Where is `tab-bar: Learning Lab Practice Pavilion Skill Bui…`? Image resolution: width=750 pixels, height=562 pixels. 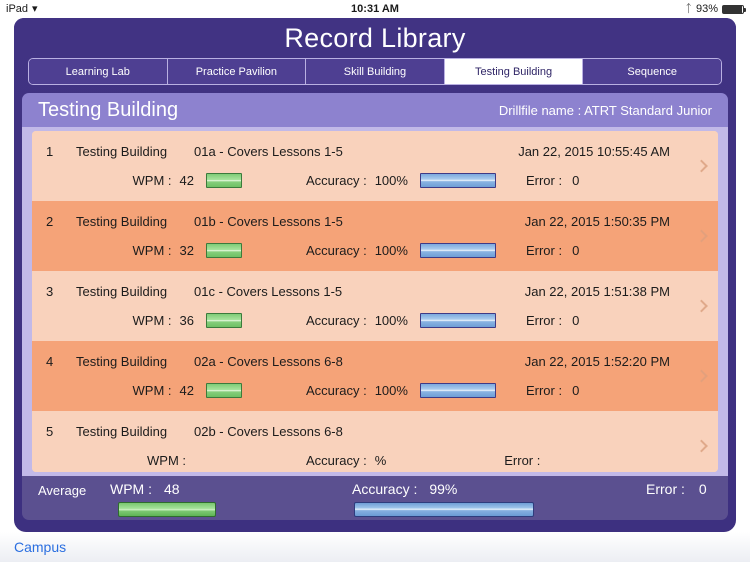 tab-bar: Learning Lab Practice Pavilion Skill Bui… is located at coordinates (375, 71).